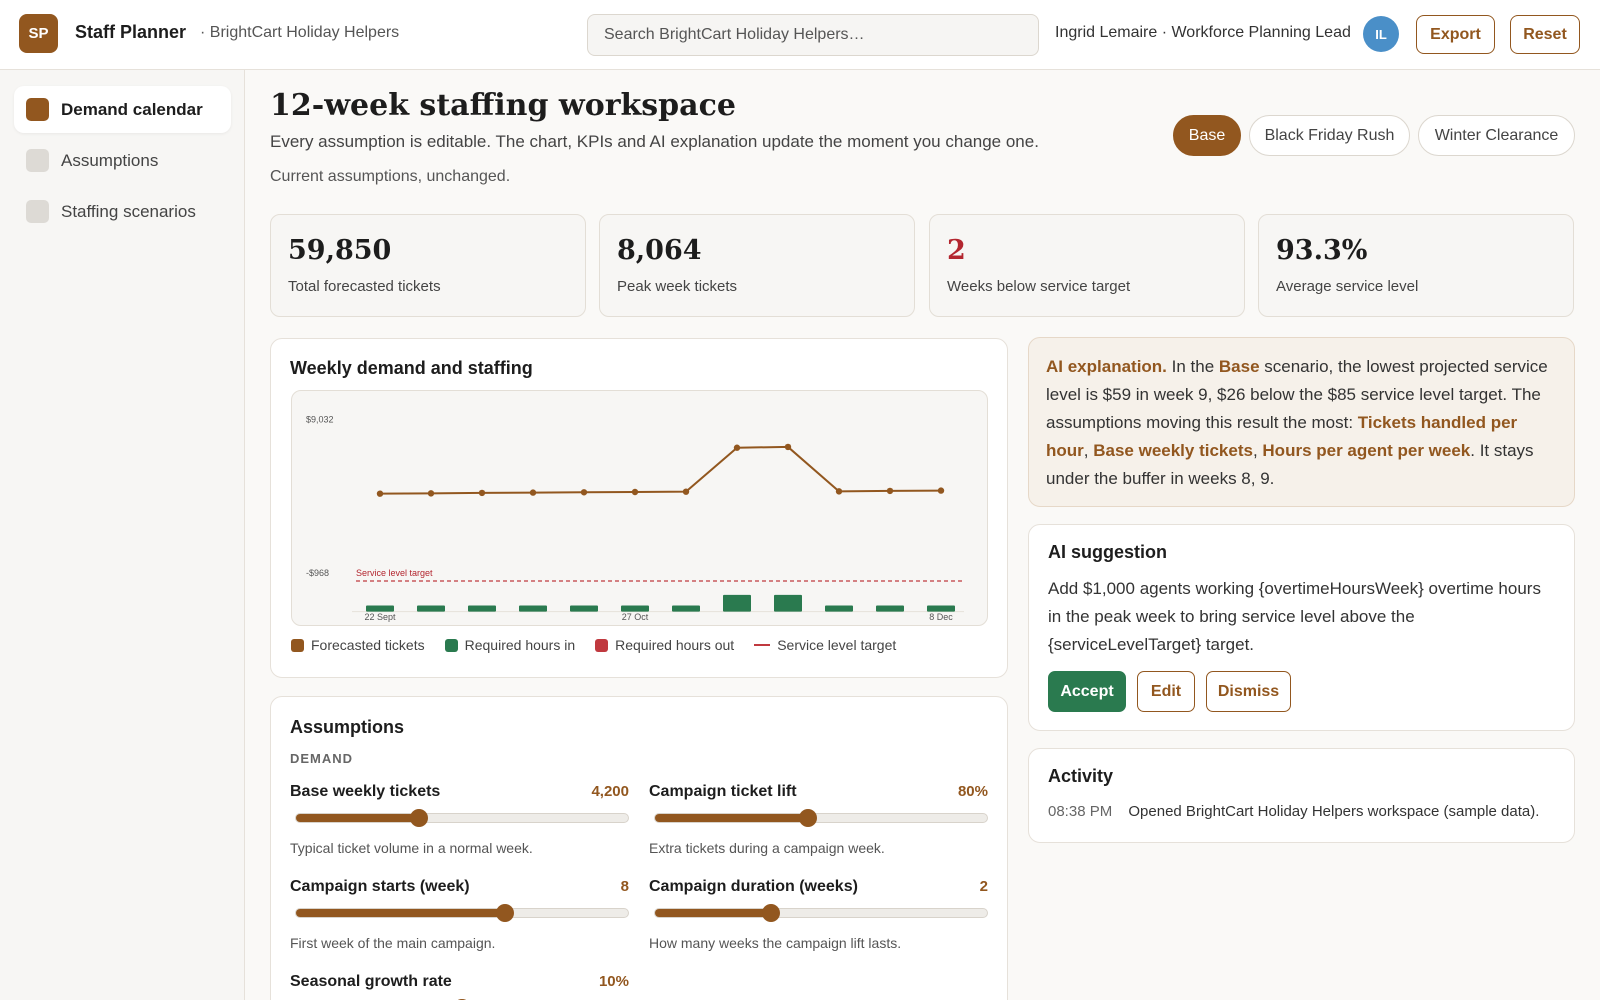 This screenshot has height=1000, width=1600. I want to click on slider-value: 80%, so click(972, 791).